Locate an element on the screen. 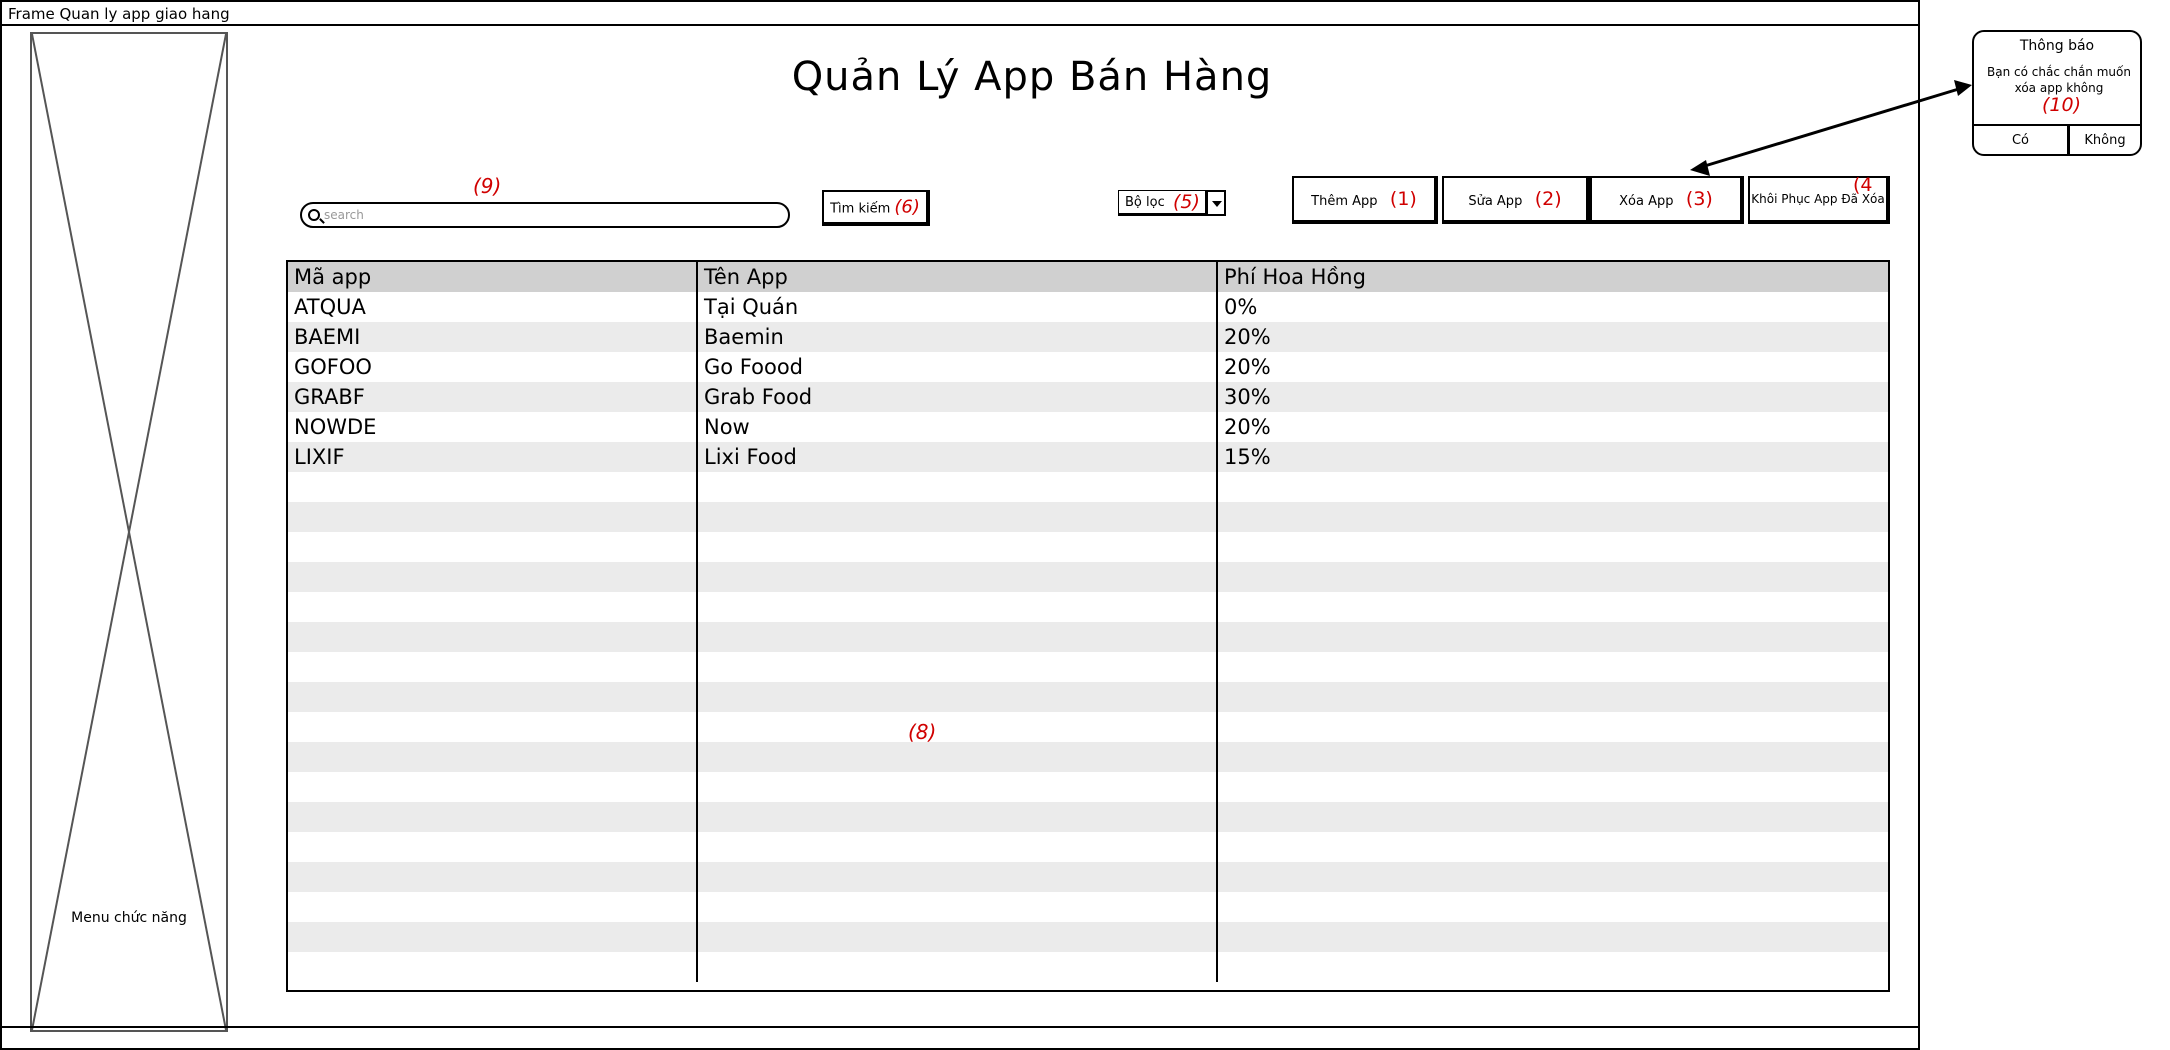 The image size is (2170, 1050). delete-app-label: Xóa App is located at coordinates (1646, 201).